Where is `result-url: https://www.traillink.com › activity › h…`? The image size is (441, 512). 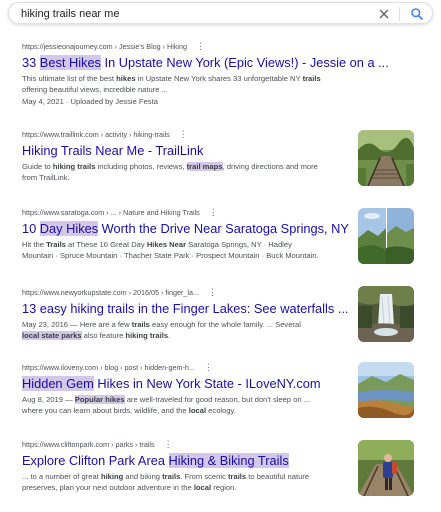 result-url: https://www.traillink.com › activity › h… is located at coordinates (187, 134).